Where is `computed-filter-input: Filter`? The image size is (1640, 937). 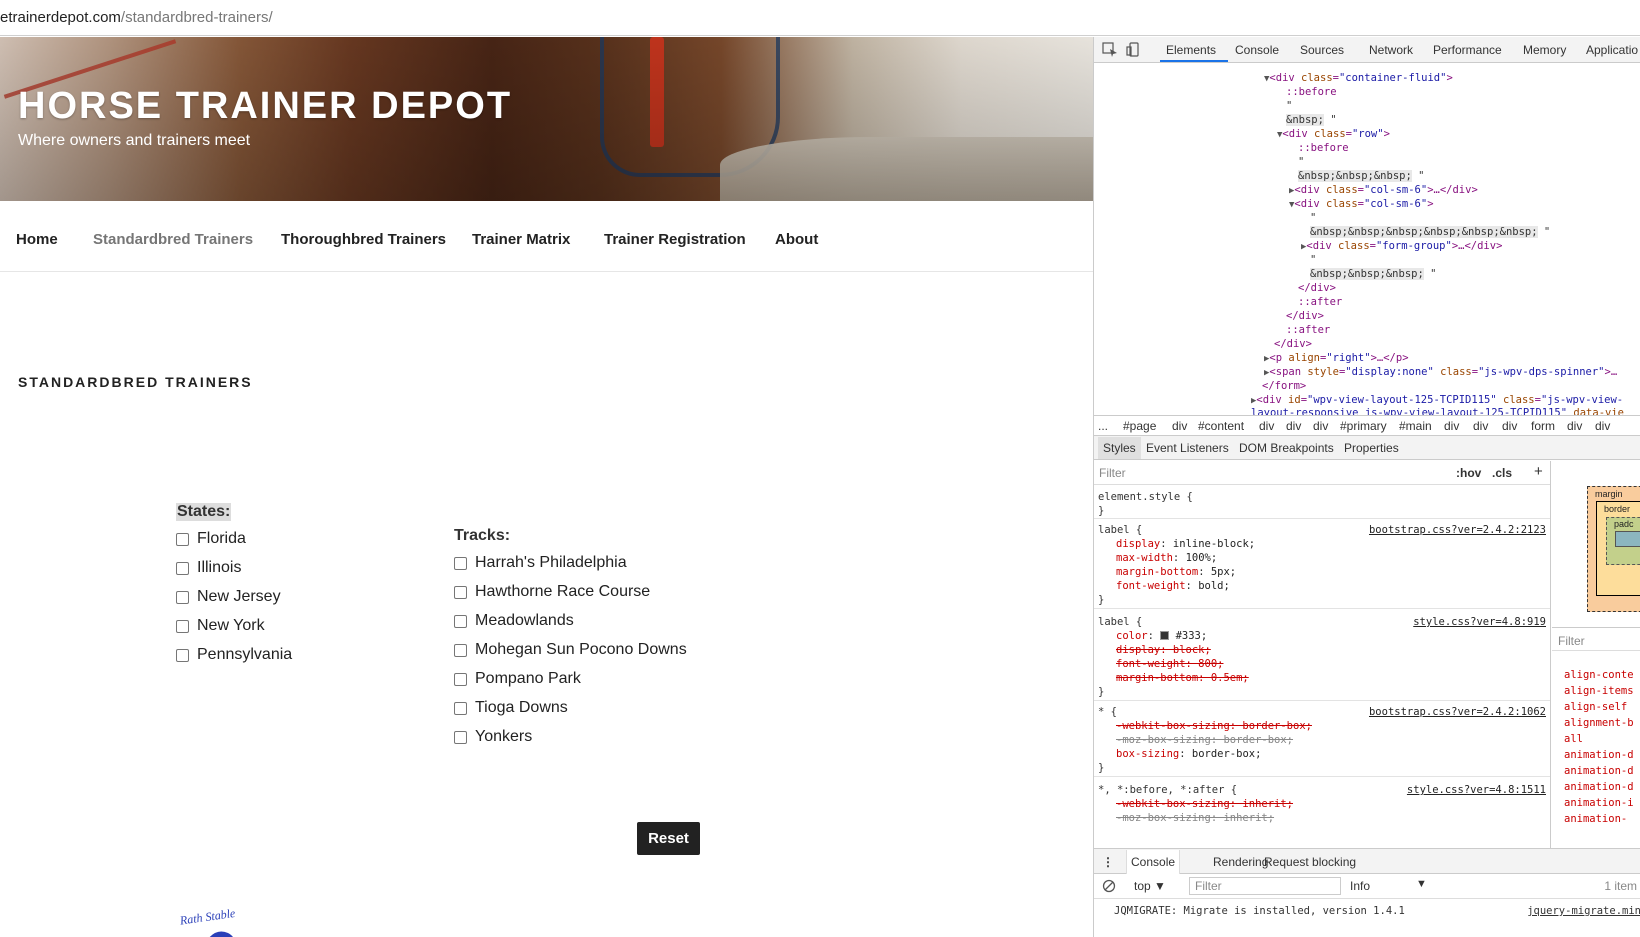
computed-filter-input: Filter is located at coordinates (1596, 639).